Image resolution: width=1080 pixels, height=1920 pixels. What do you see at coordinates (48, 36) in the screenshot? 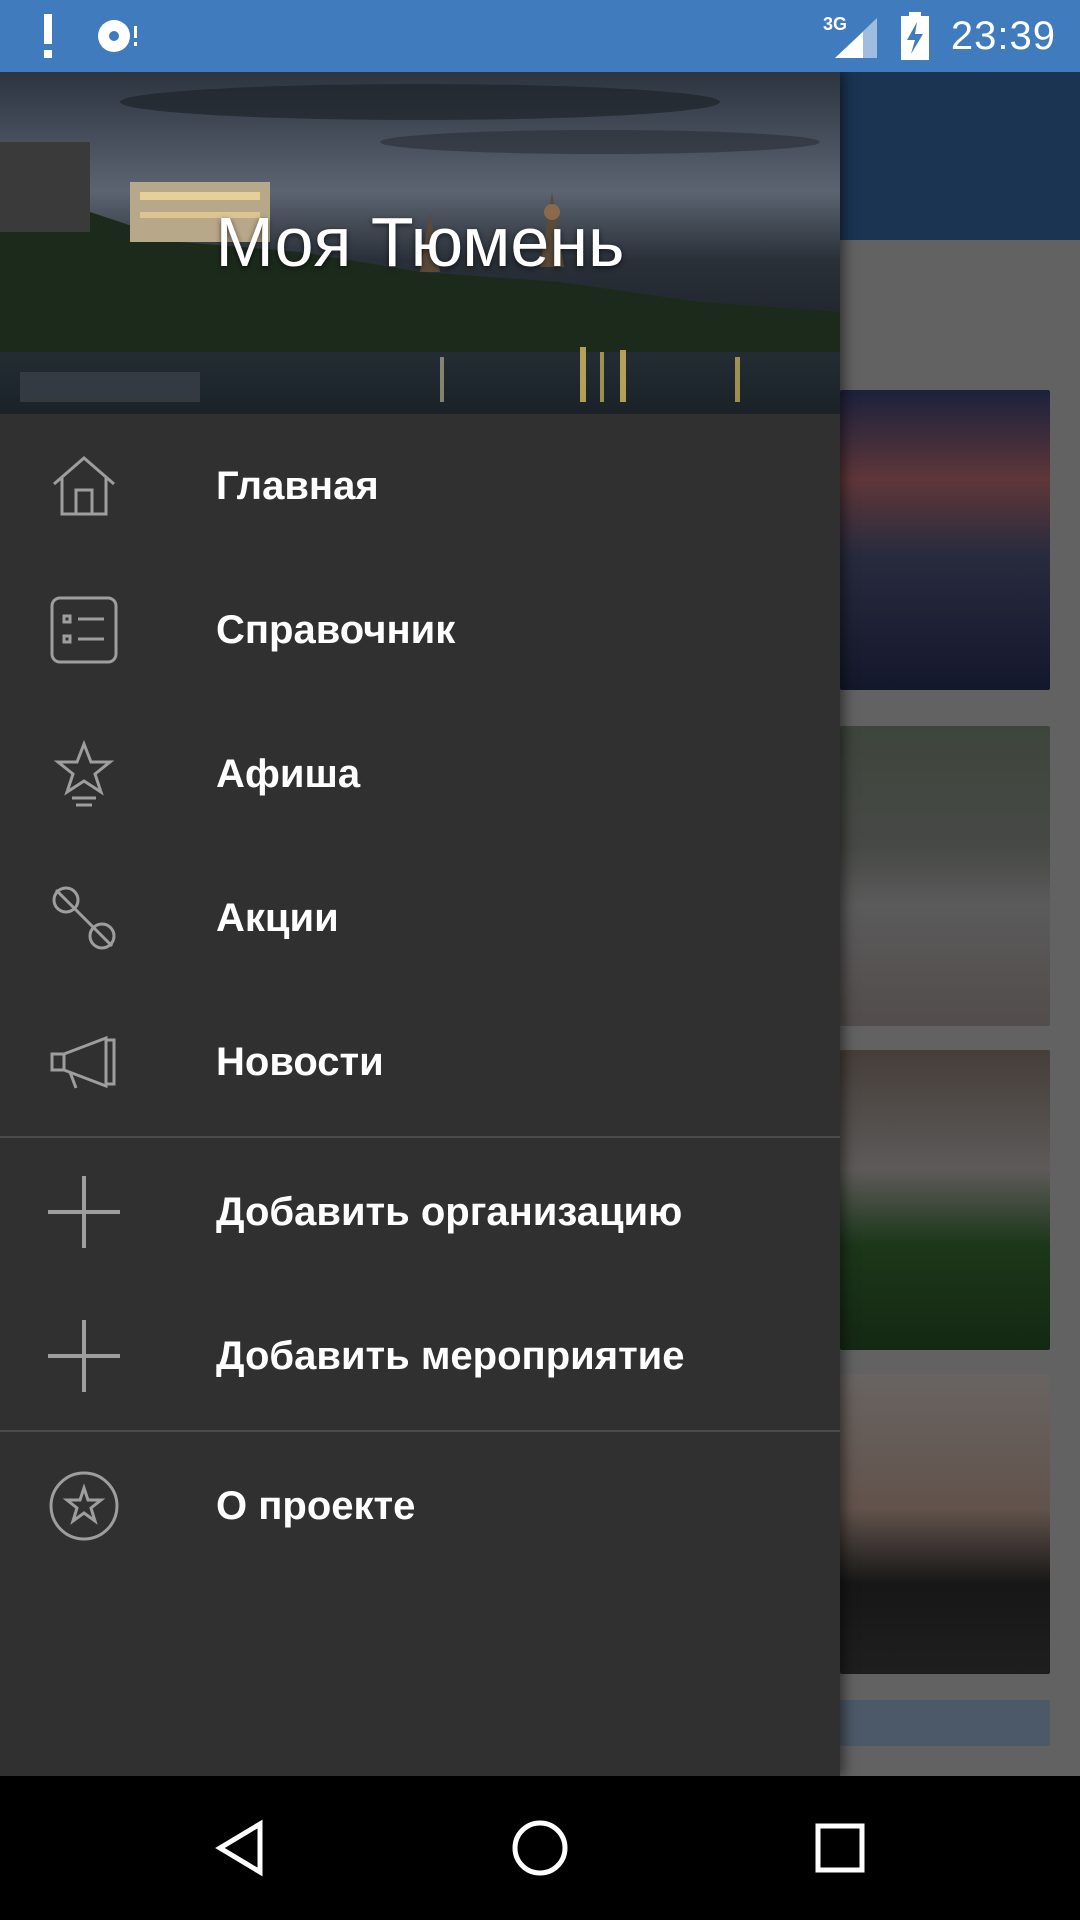
I see `alert-icon` at bounding box center [48, 36].